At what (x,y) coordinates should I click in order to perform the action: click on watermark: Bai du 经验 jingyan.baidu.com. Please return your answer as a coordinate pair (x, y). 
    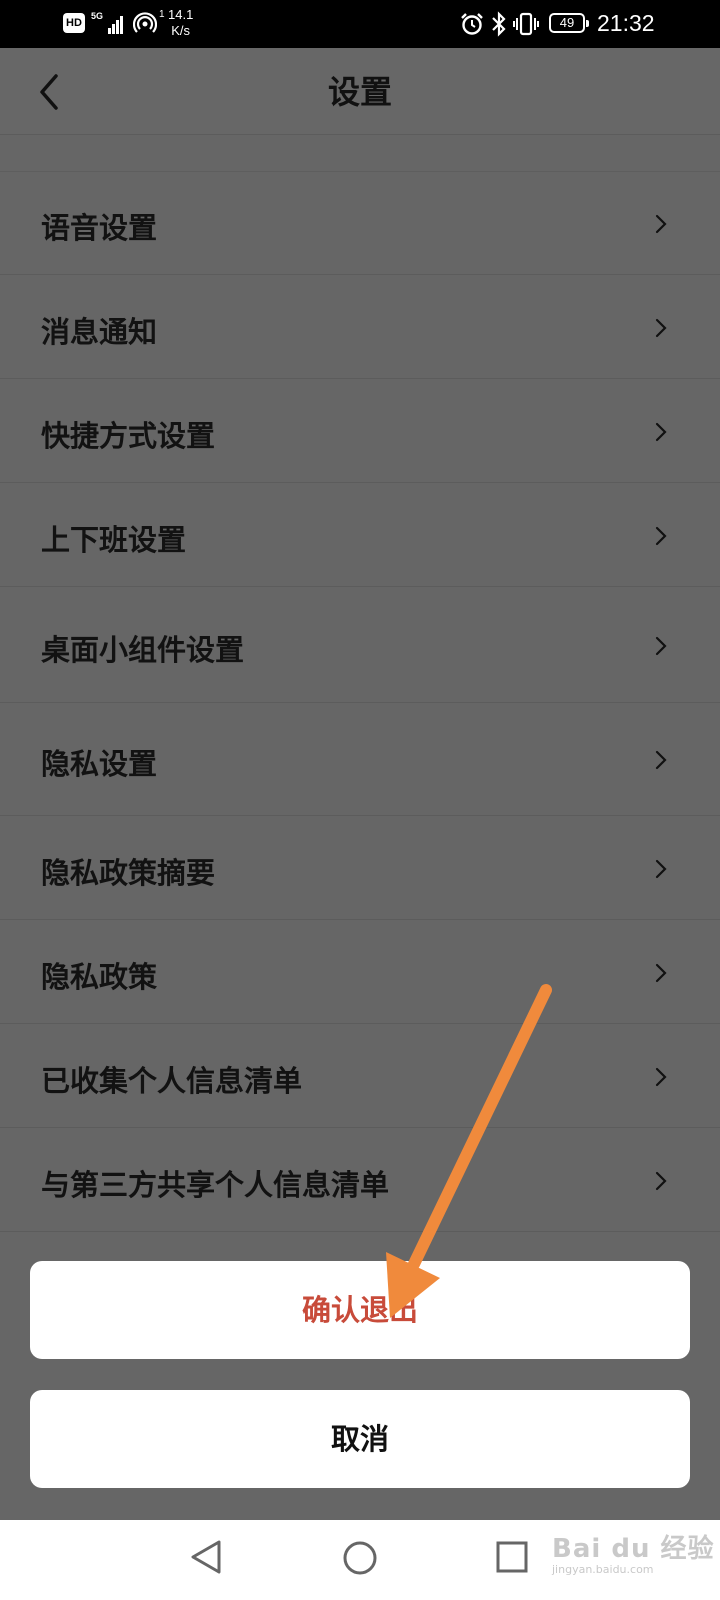
    Looking at the image, I should click on (633, 1552).